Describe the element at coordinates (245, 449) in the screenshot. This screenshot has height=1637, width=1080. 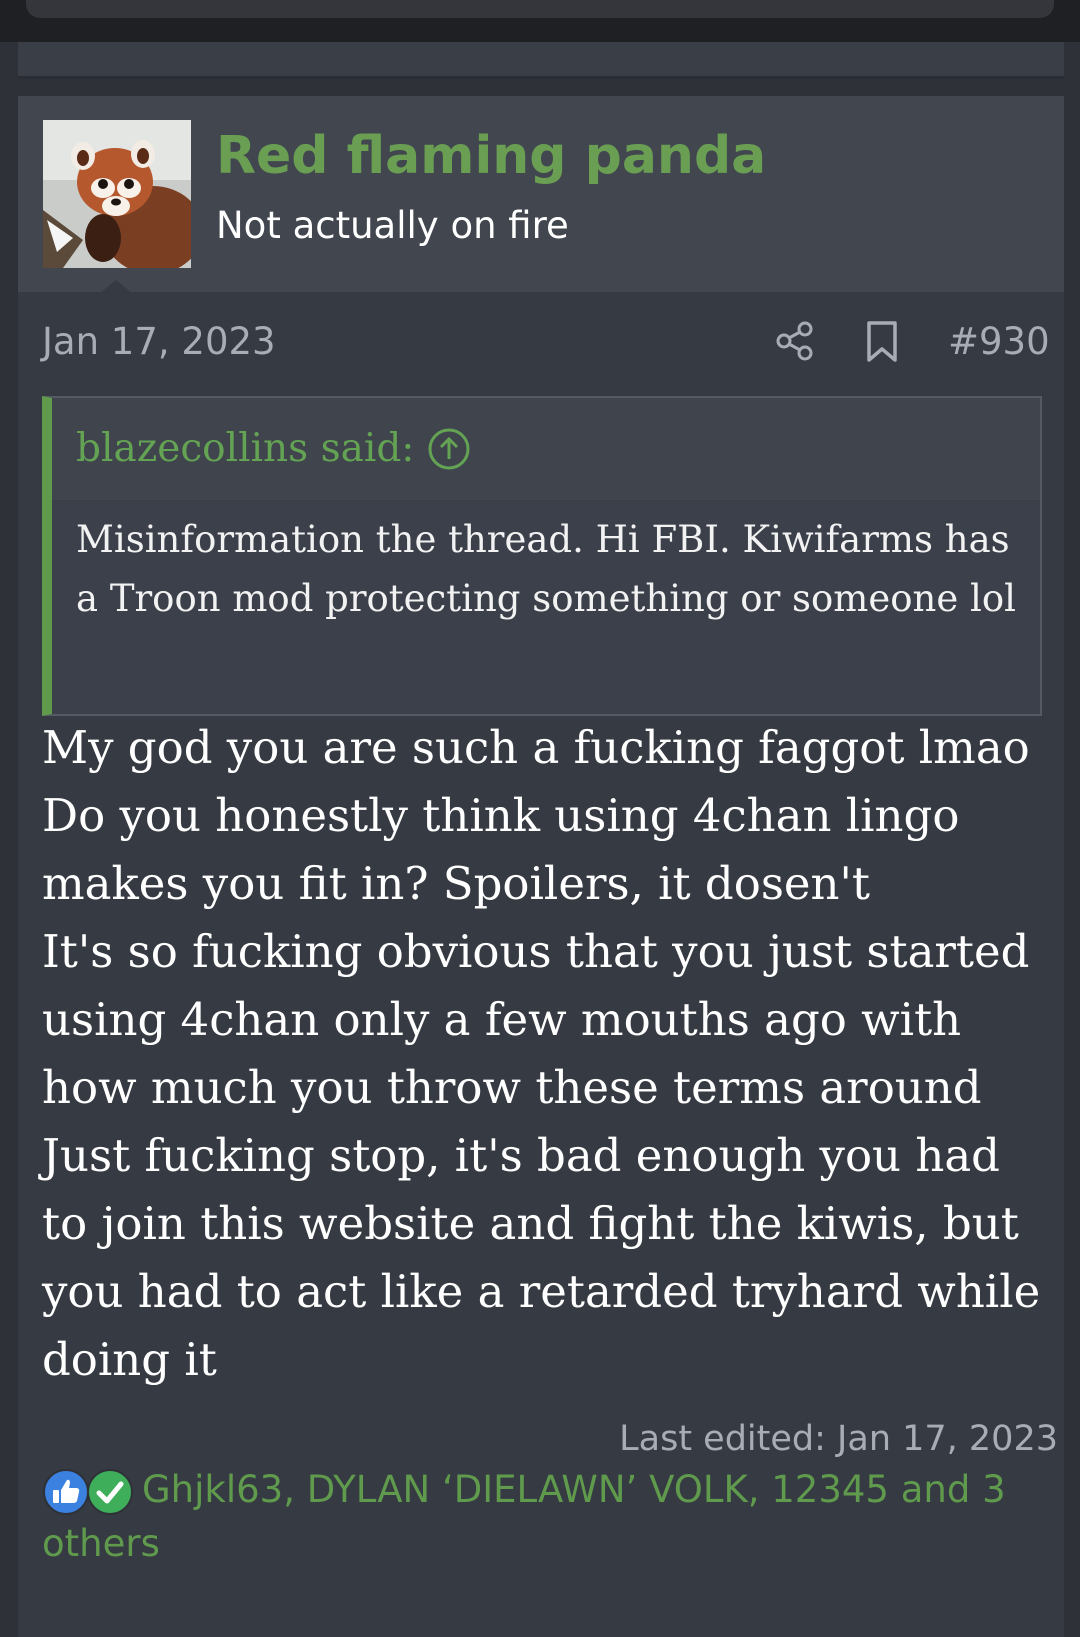
I see `quote-author: blazecollins said:` at that location.